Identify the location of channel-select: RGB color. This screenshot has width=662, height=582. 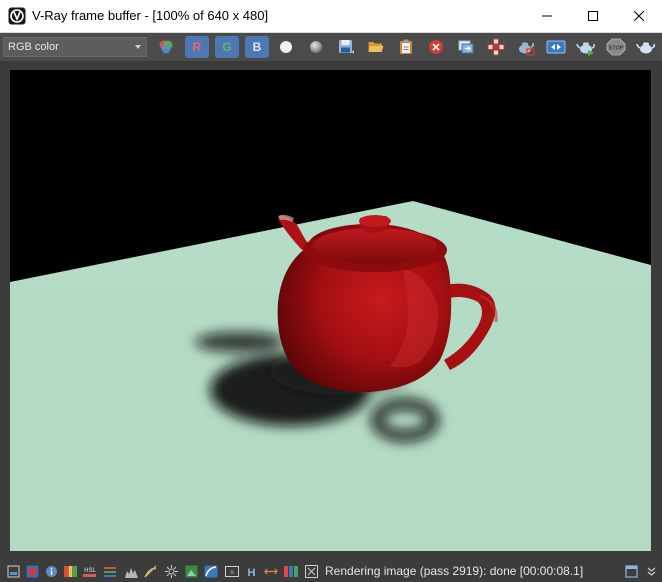
(75, 47).